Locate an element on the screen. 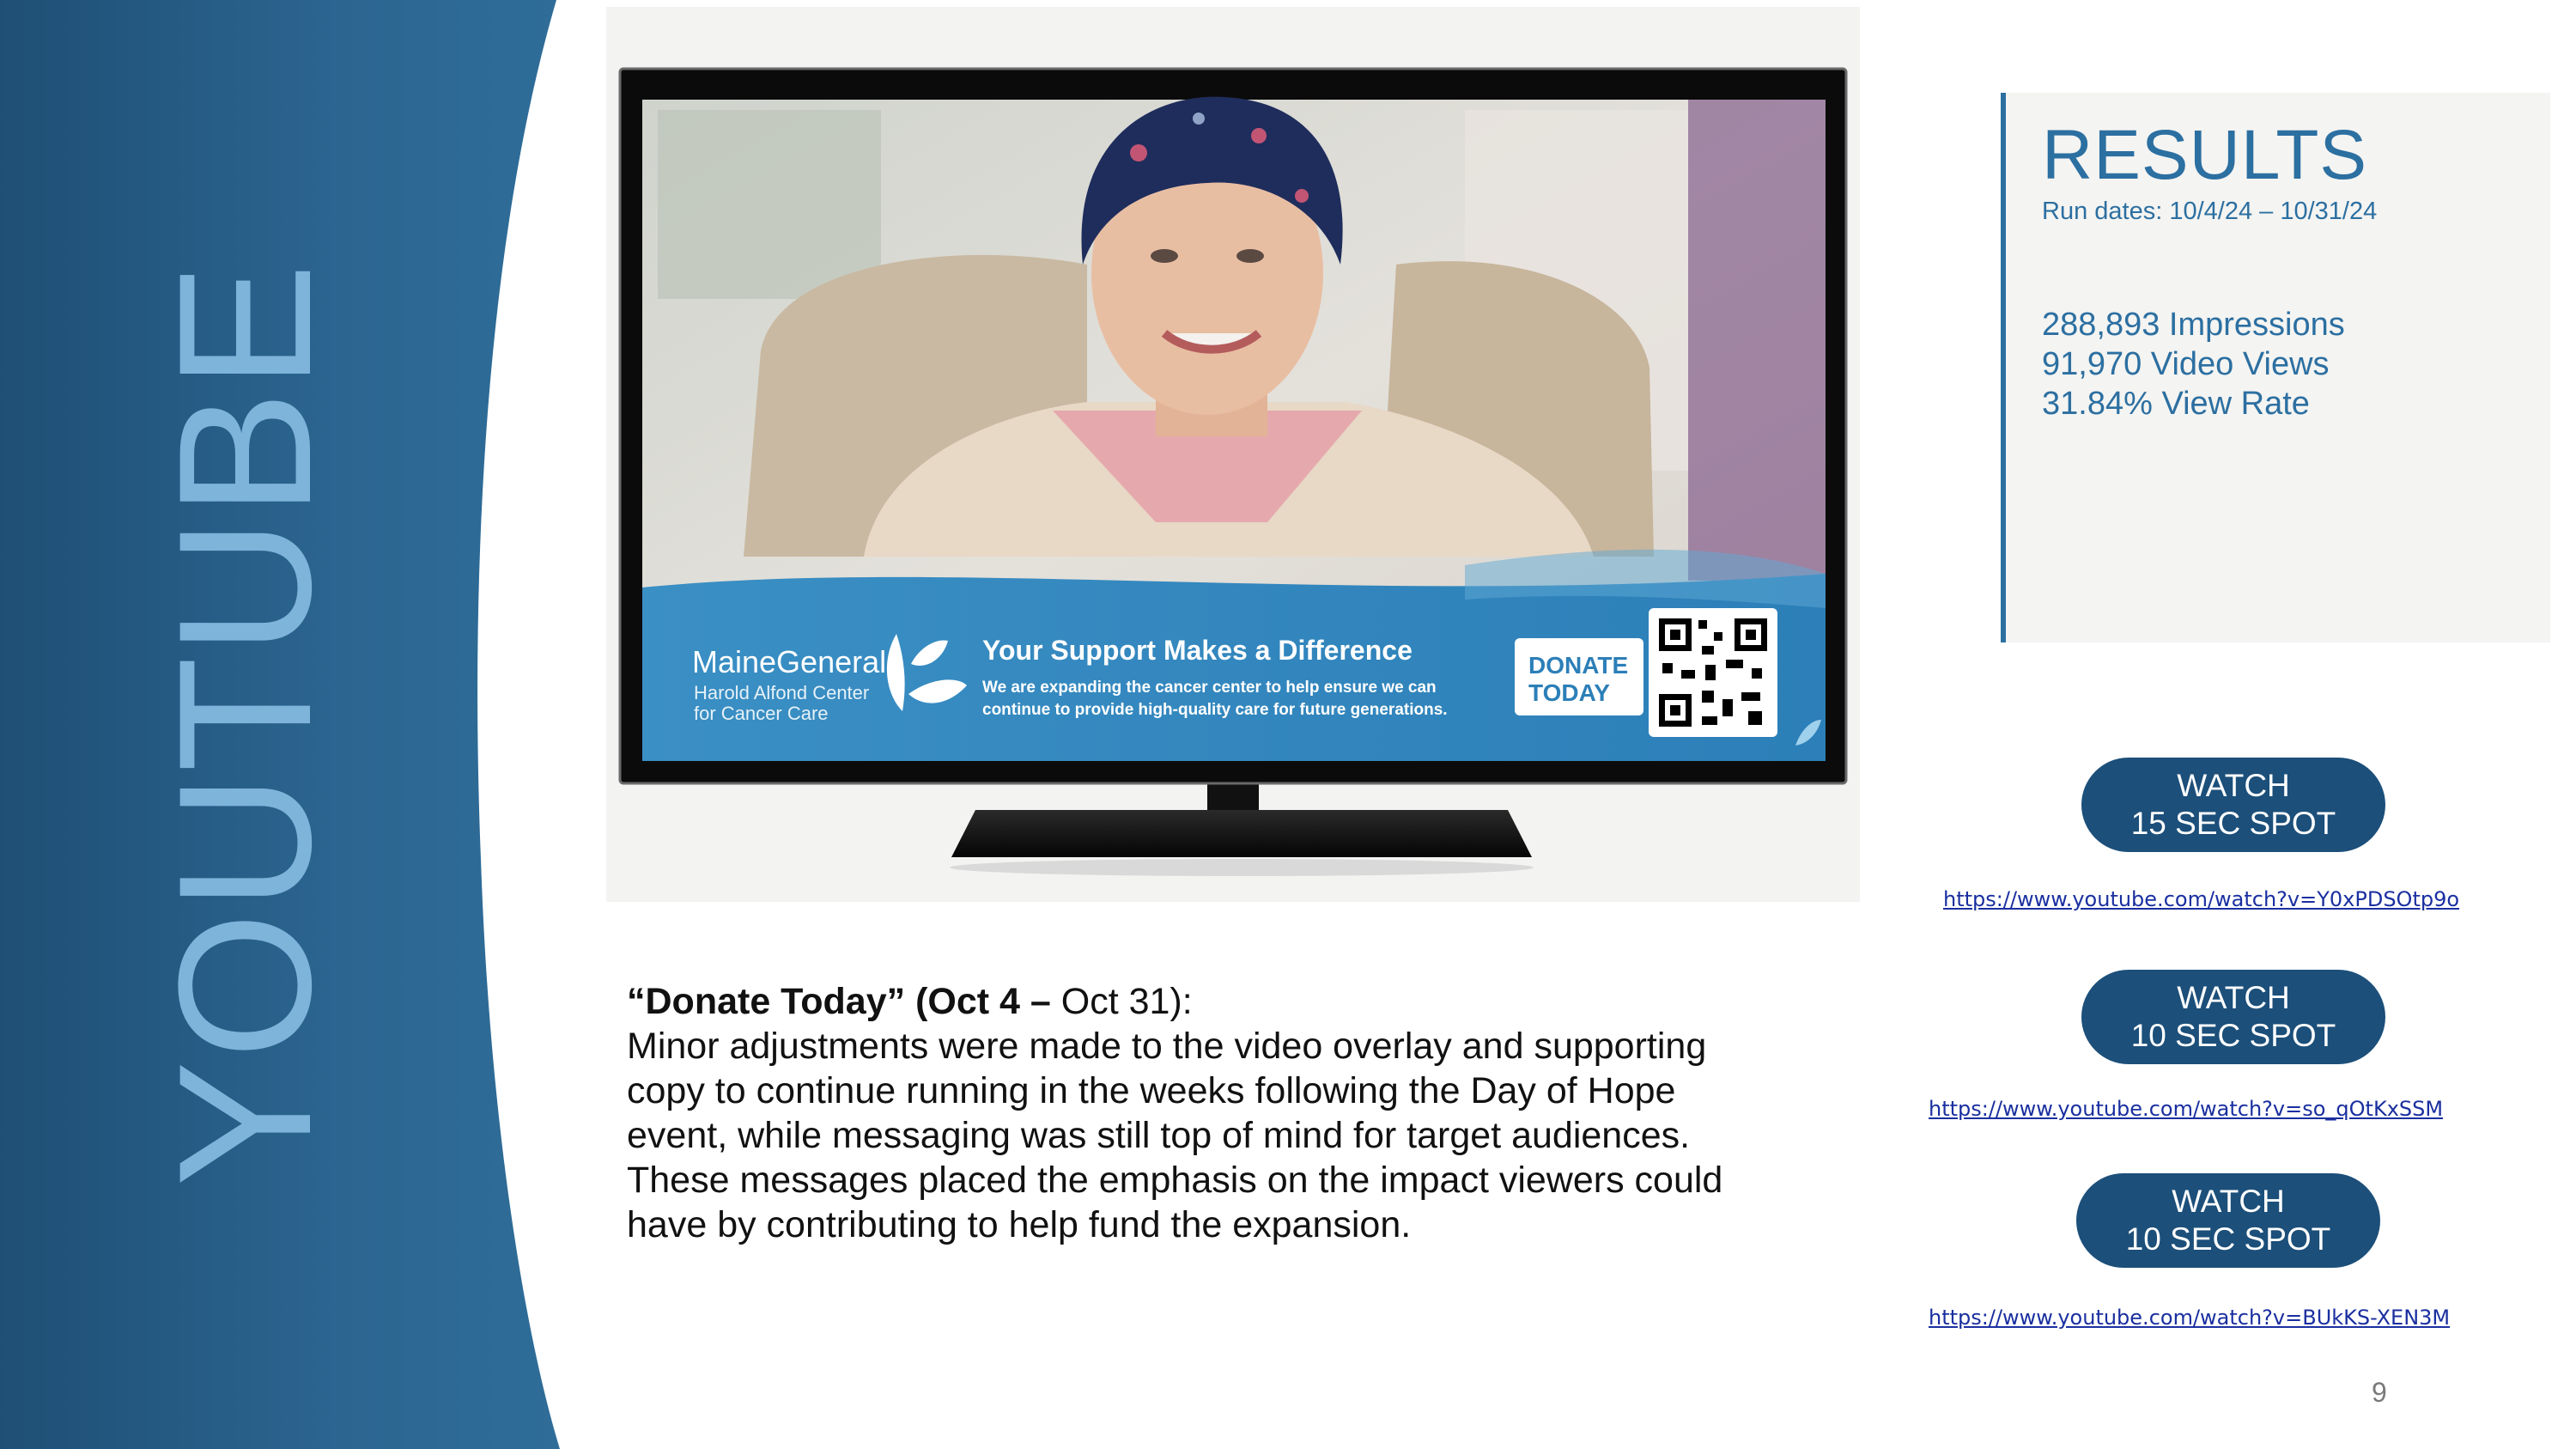 The image size is (2576, 1449). watch-15-sec-spot-button: WATCH 15 SEC SPOT is located at coordinates (2233, 805).